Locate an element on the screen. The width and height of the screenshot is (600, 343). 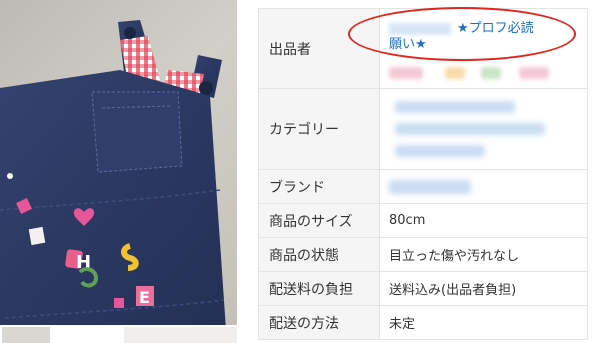
shipping-fee-value: 送料込み(出品者負担) is located at coordinates (483, 288).